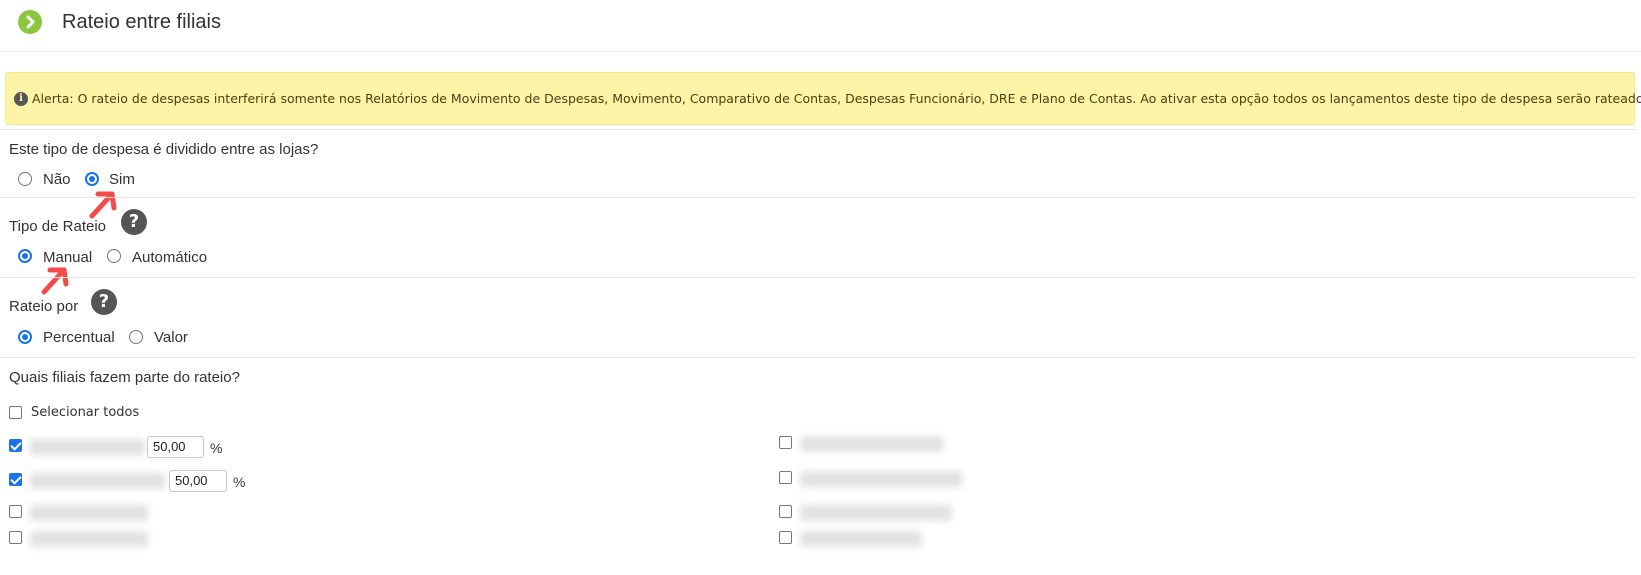  What do you see at coordinates (114, 256) in the screenshot?
I see `radio-automatico` at bounding box center [114, 256].